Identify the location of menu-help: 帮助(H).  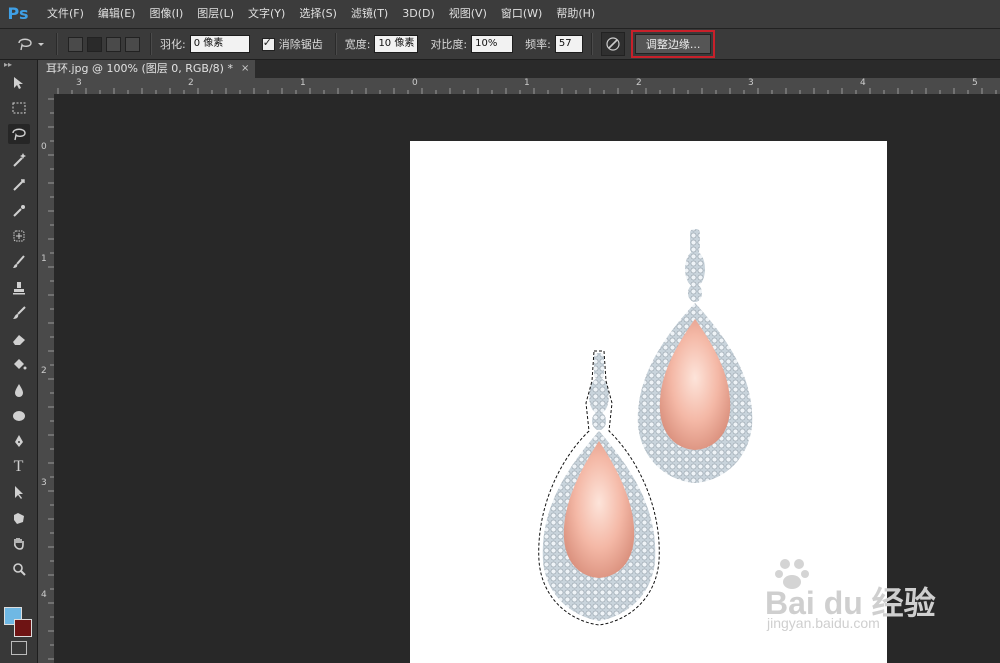
(575, 14).